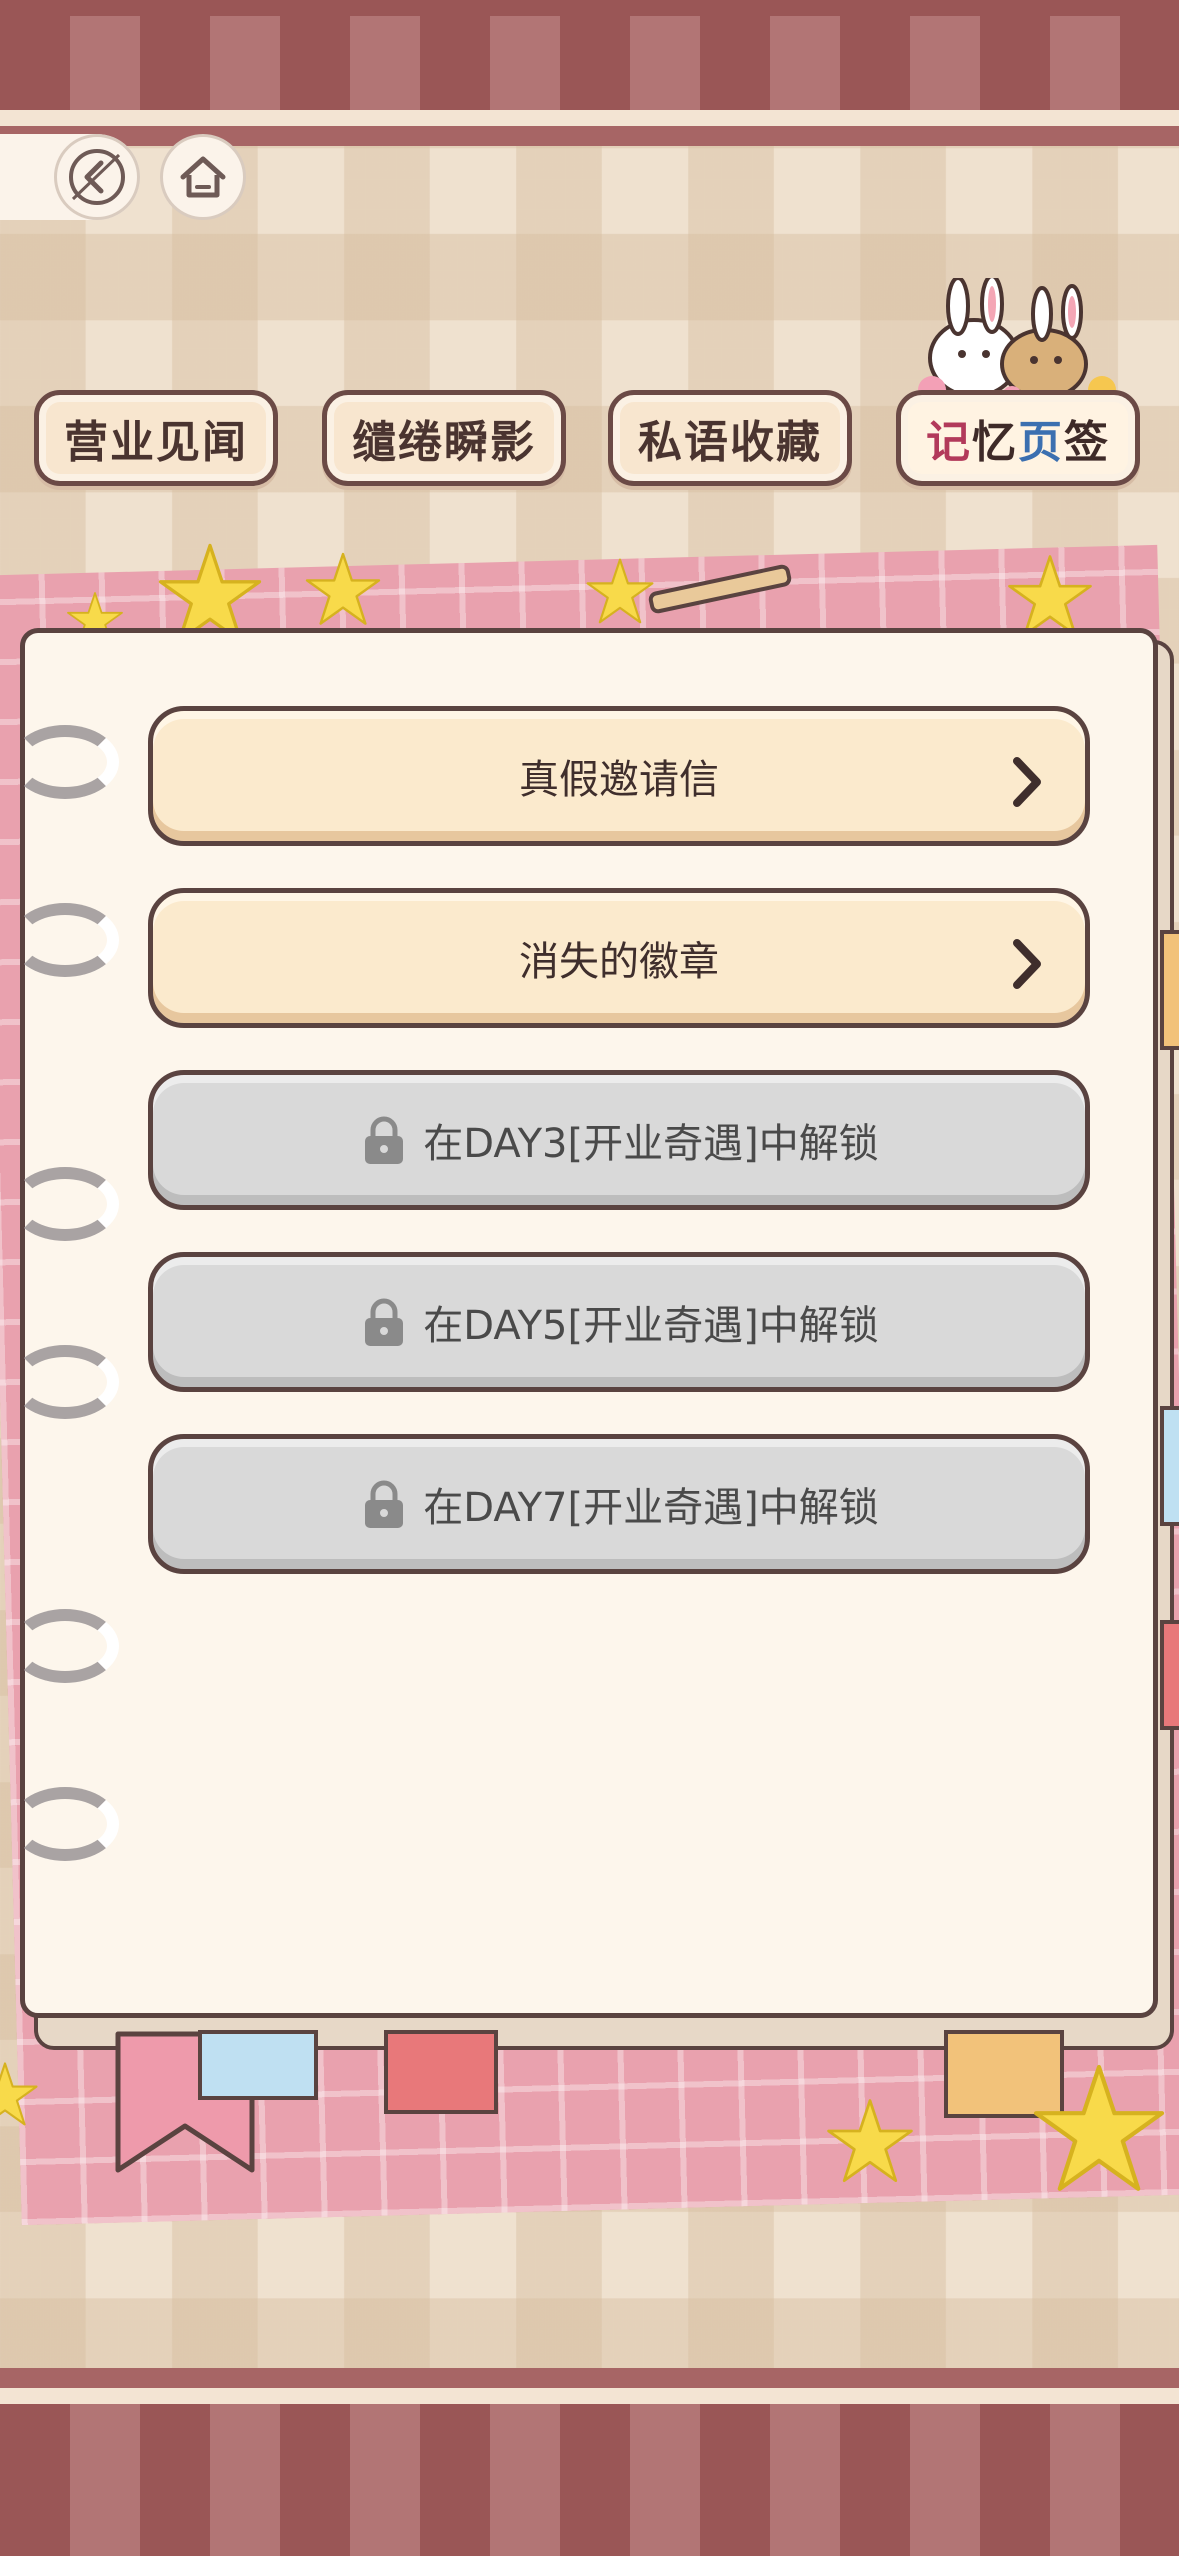 The height and width of the screenshot is (2556, 1179). I want to click on tab-active-char-2: 忆, so click(995, 442).